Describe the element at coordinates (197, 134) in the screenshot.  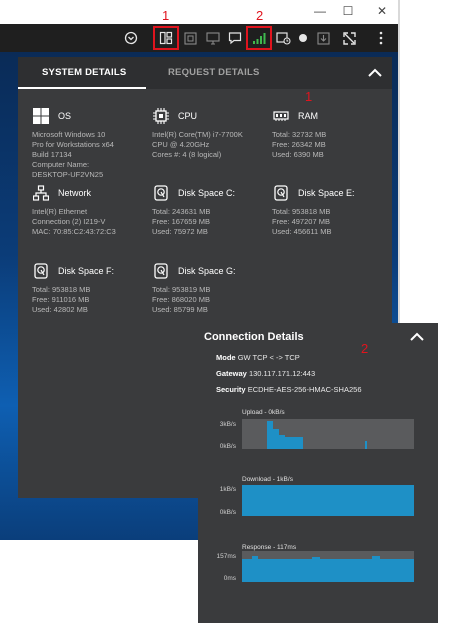
I see `tile-line: Intel(R) Core(TM) i7-7700K` at that location.